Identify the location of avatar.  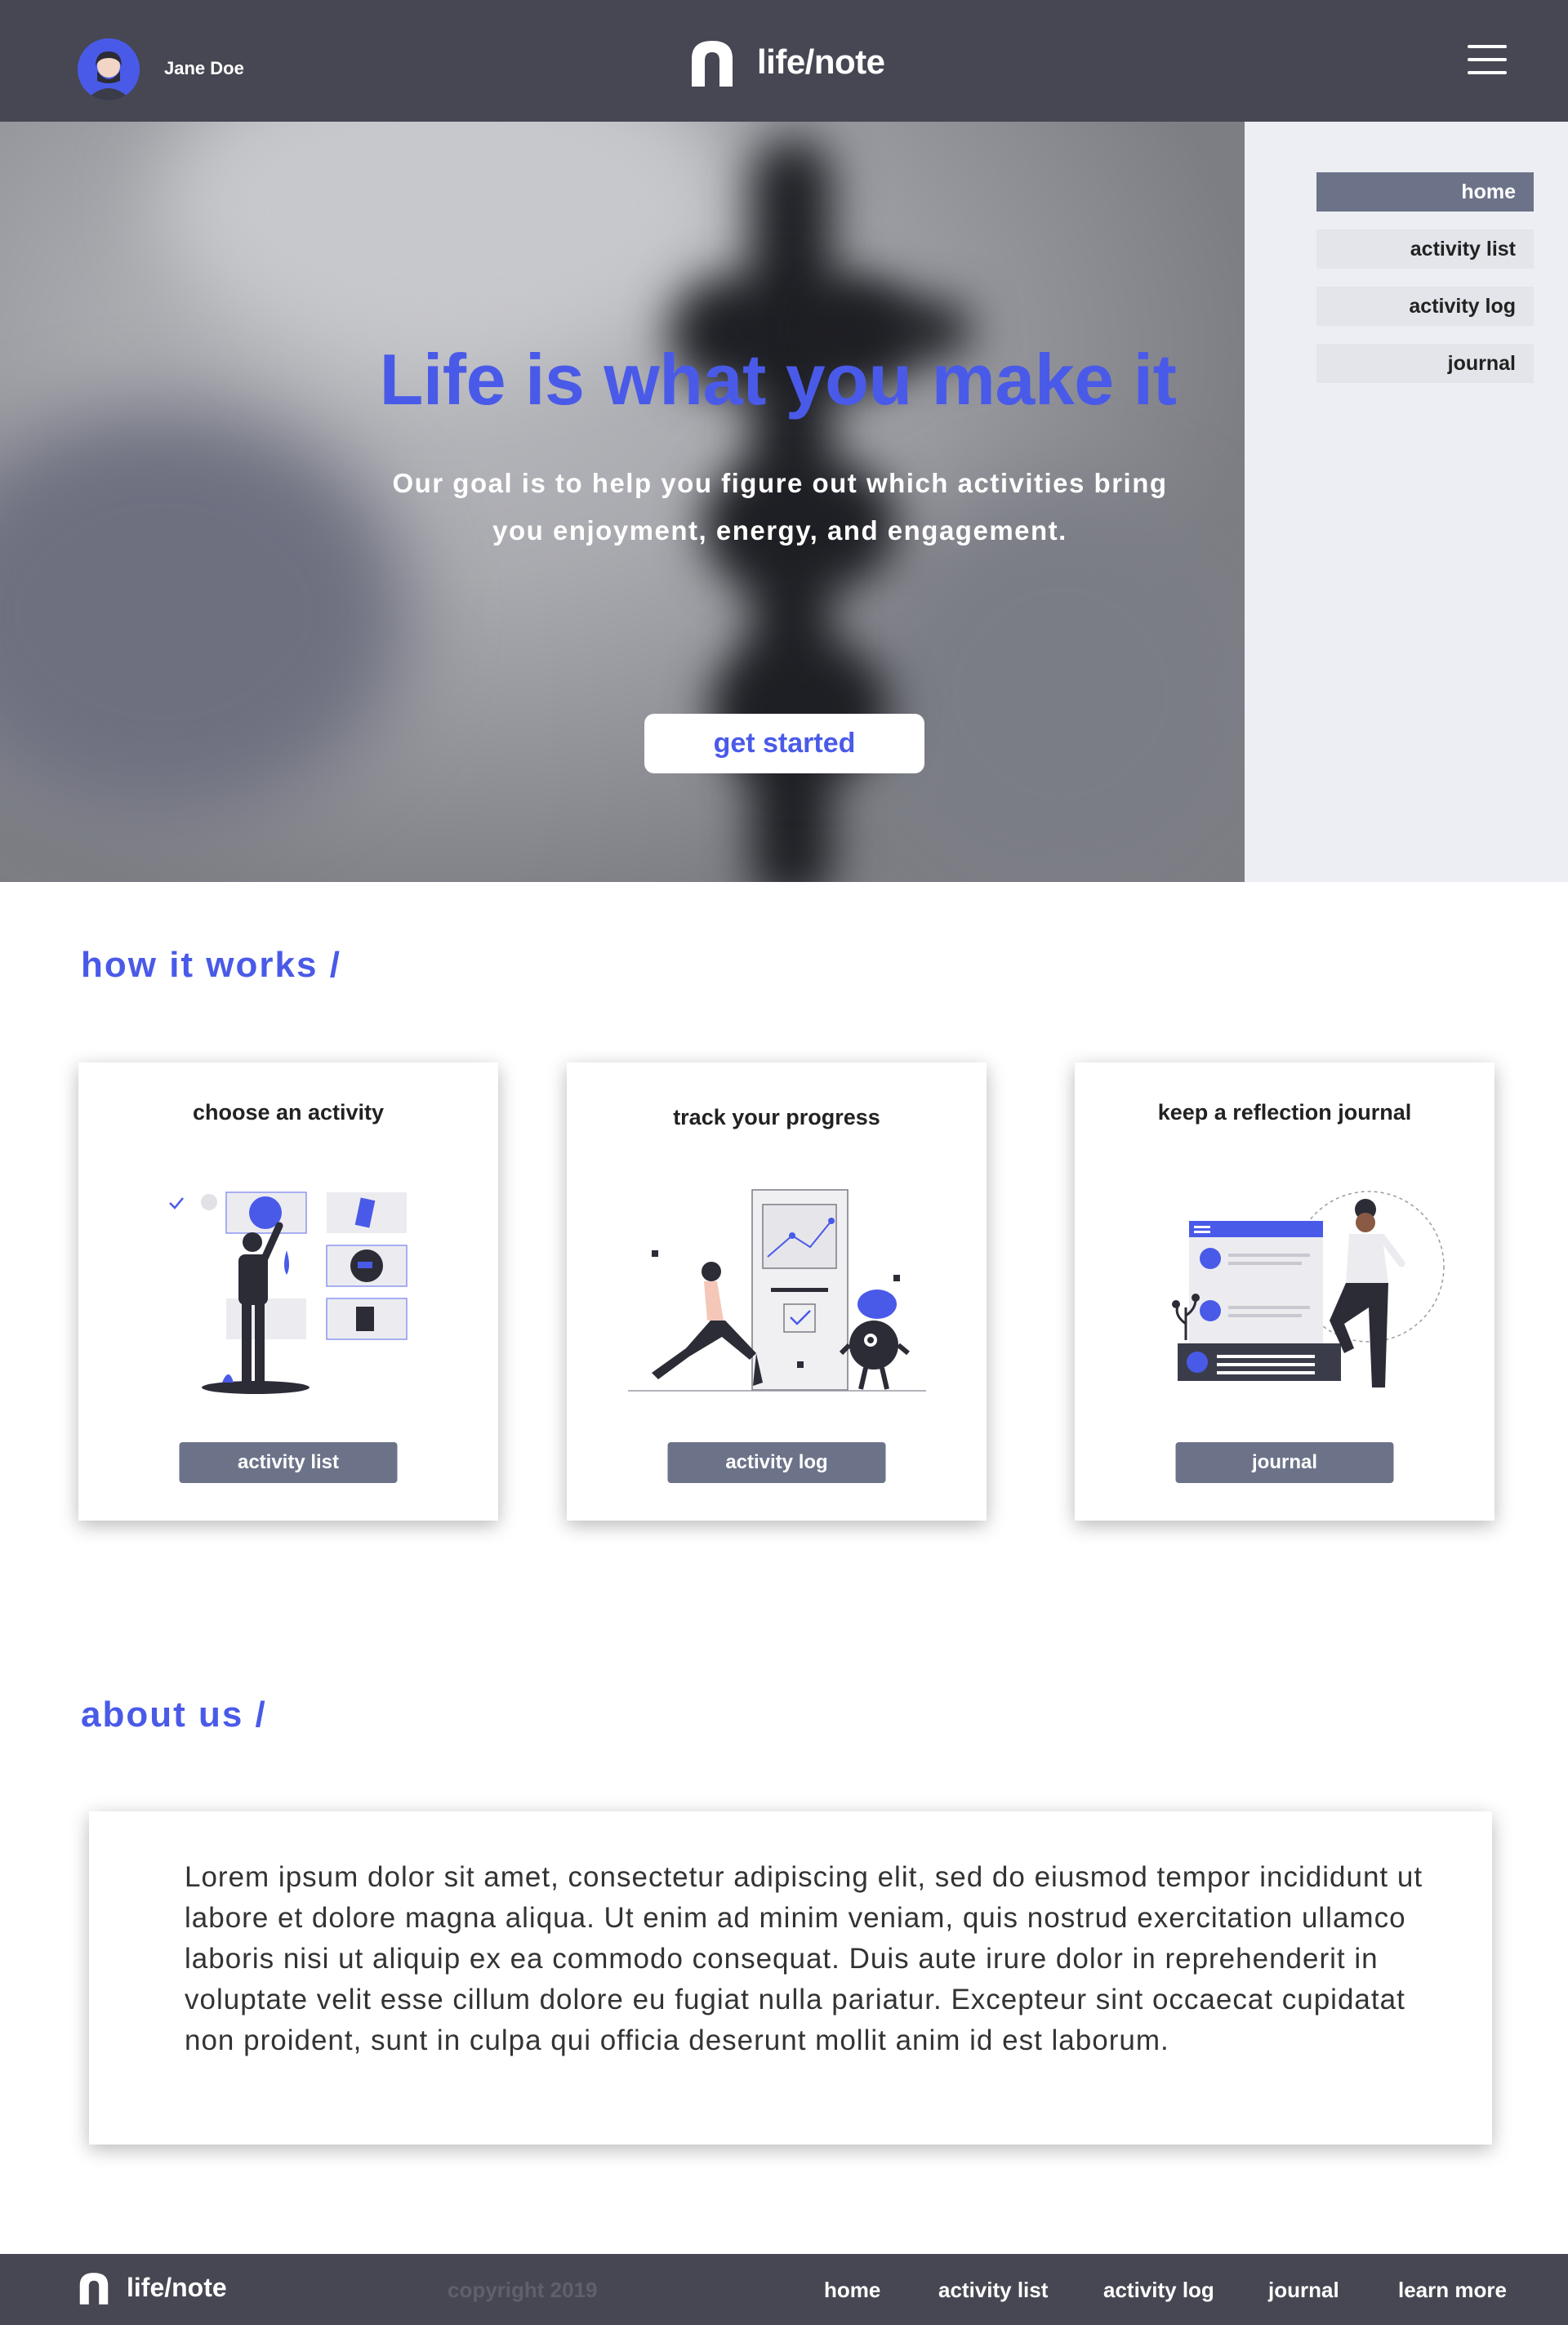
(109, 69).